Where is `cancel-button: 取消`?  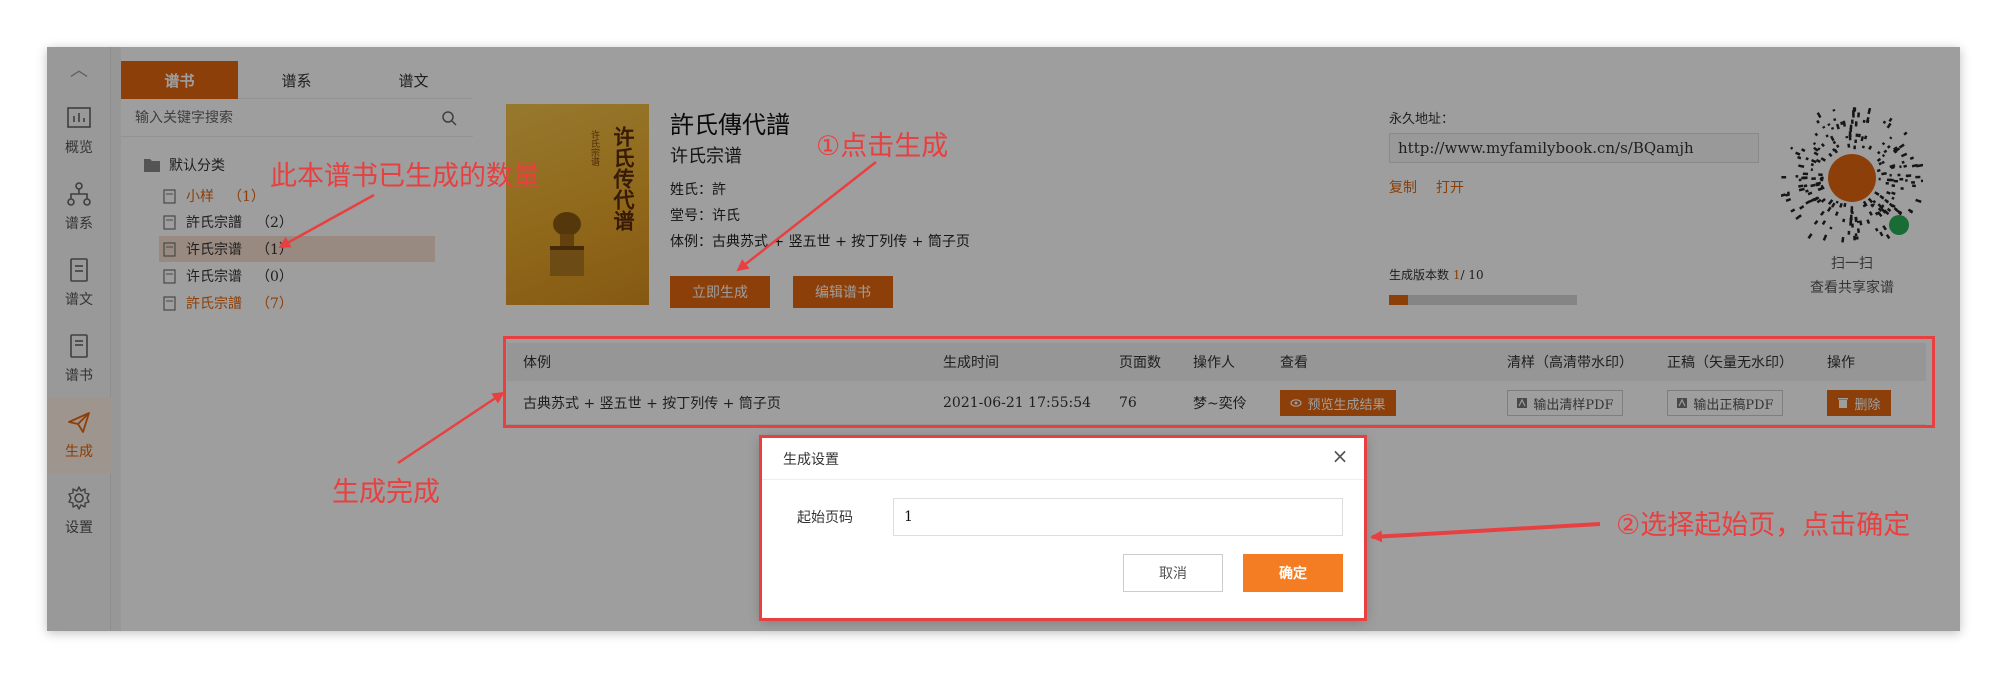 cancel-button: 取消 is located at coordinates (1173, 573).